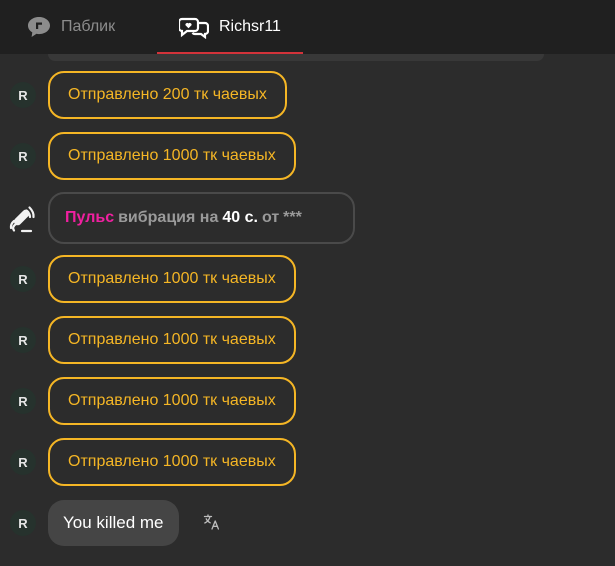  What do you see at coordinates (292, 217) in the screenshot?
I see `pulse-sender: ***` at bounding box center [292, 217].